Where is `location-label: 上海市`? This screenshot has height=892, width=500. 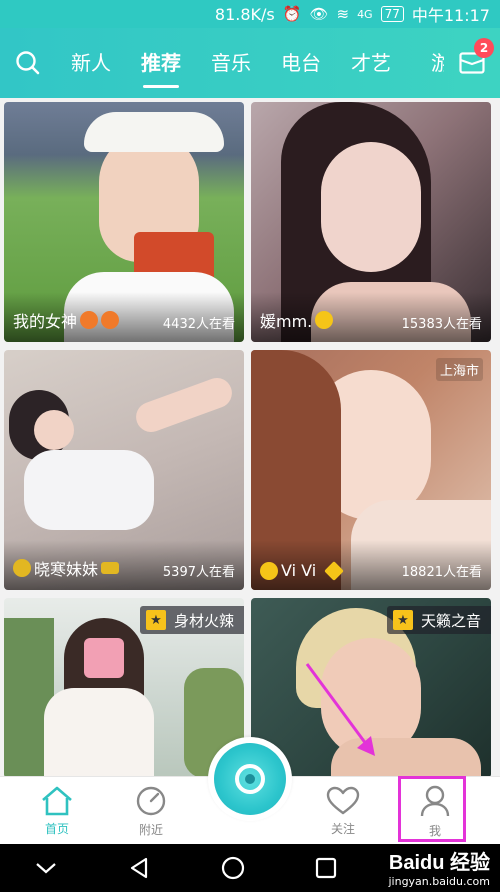
location-label: 上海市 is located at coordinates (459, 369).